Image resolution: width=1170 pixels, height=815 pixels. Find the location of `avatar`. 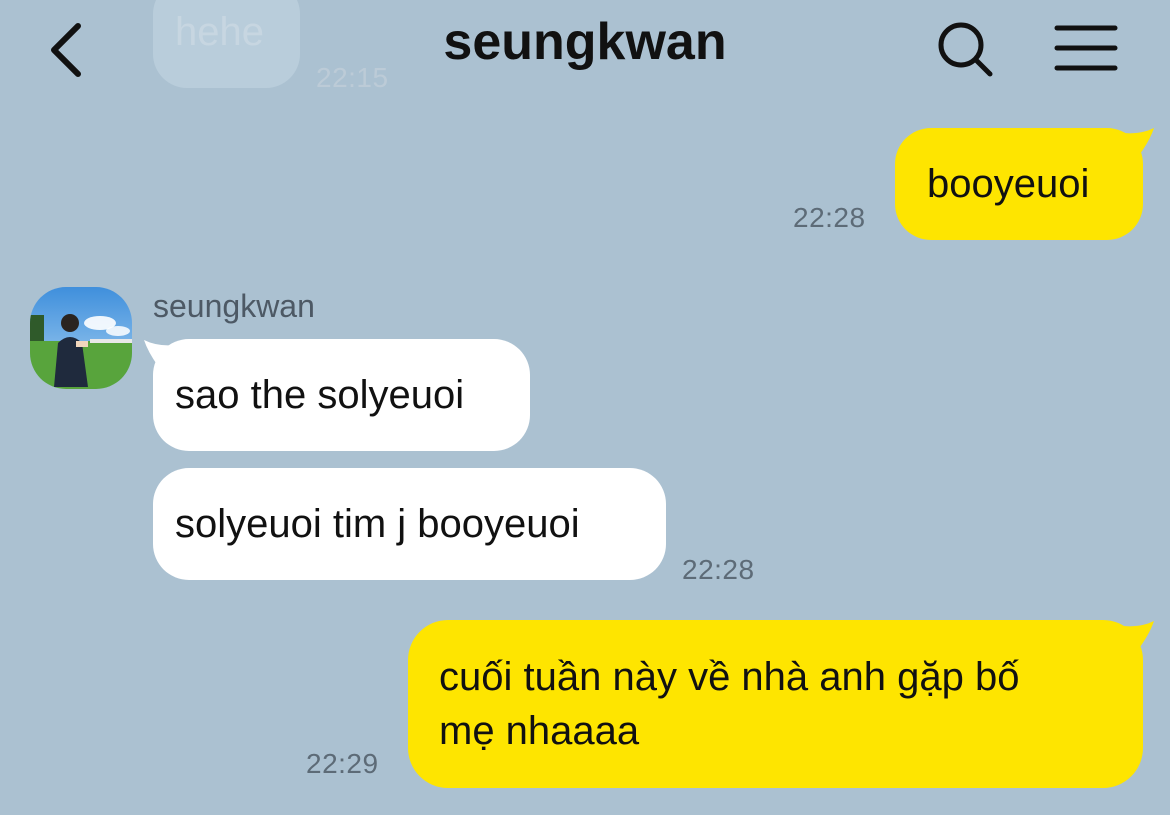

avatar is located at coordinates (81, 338).